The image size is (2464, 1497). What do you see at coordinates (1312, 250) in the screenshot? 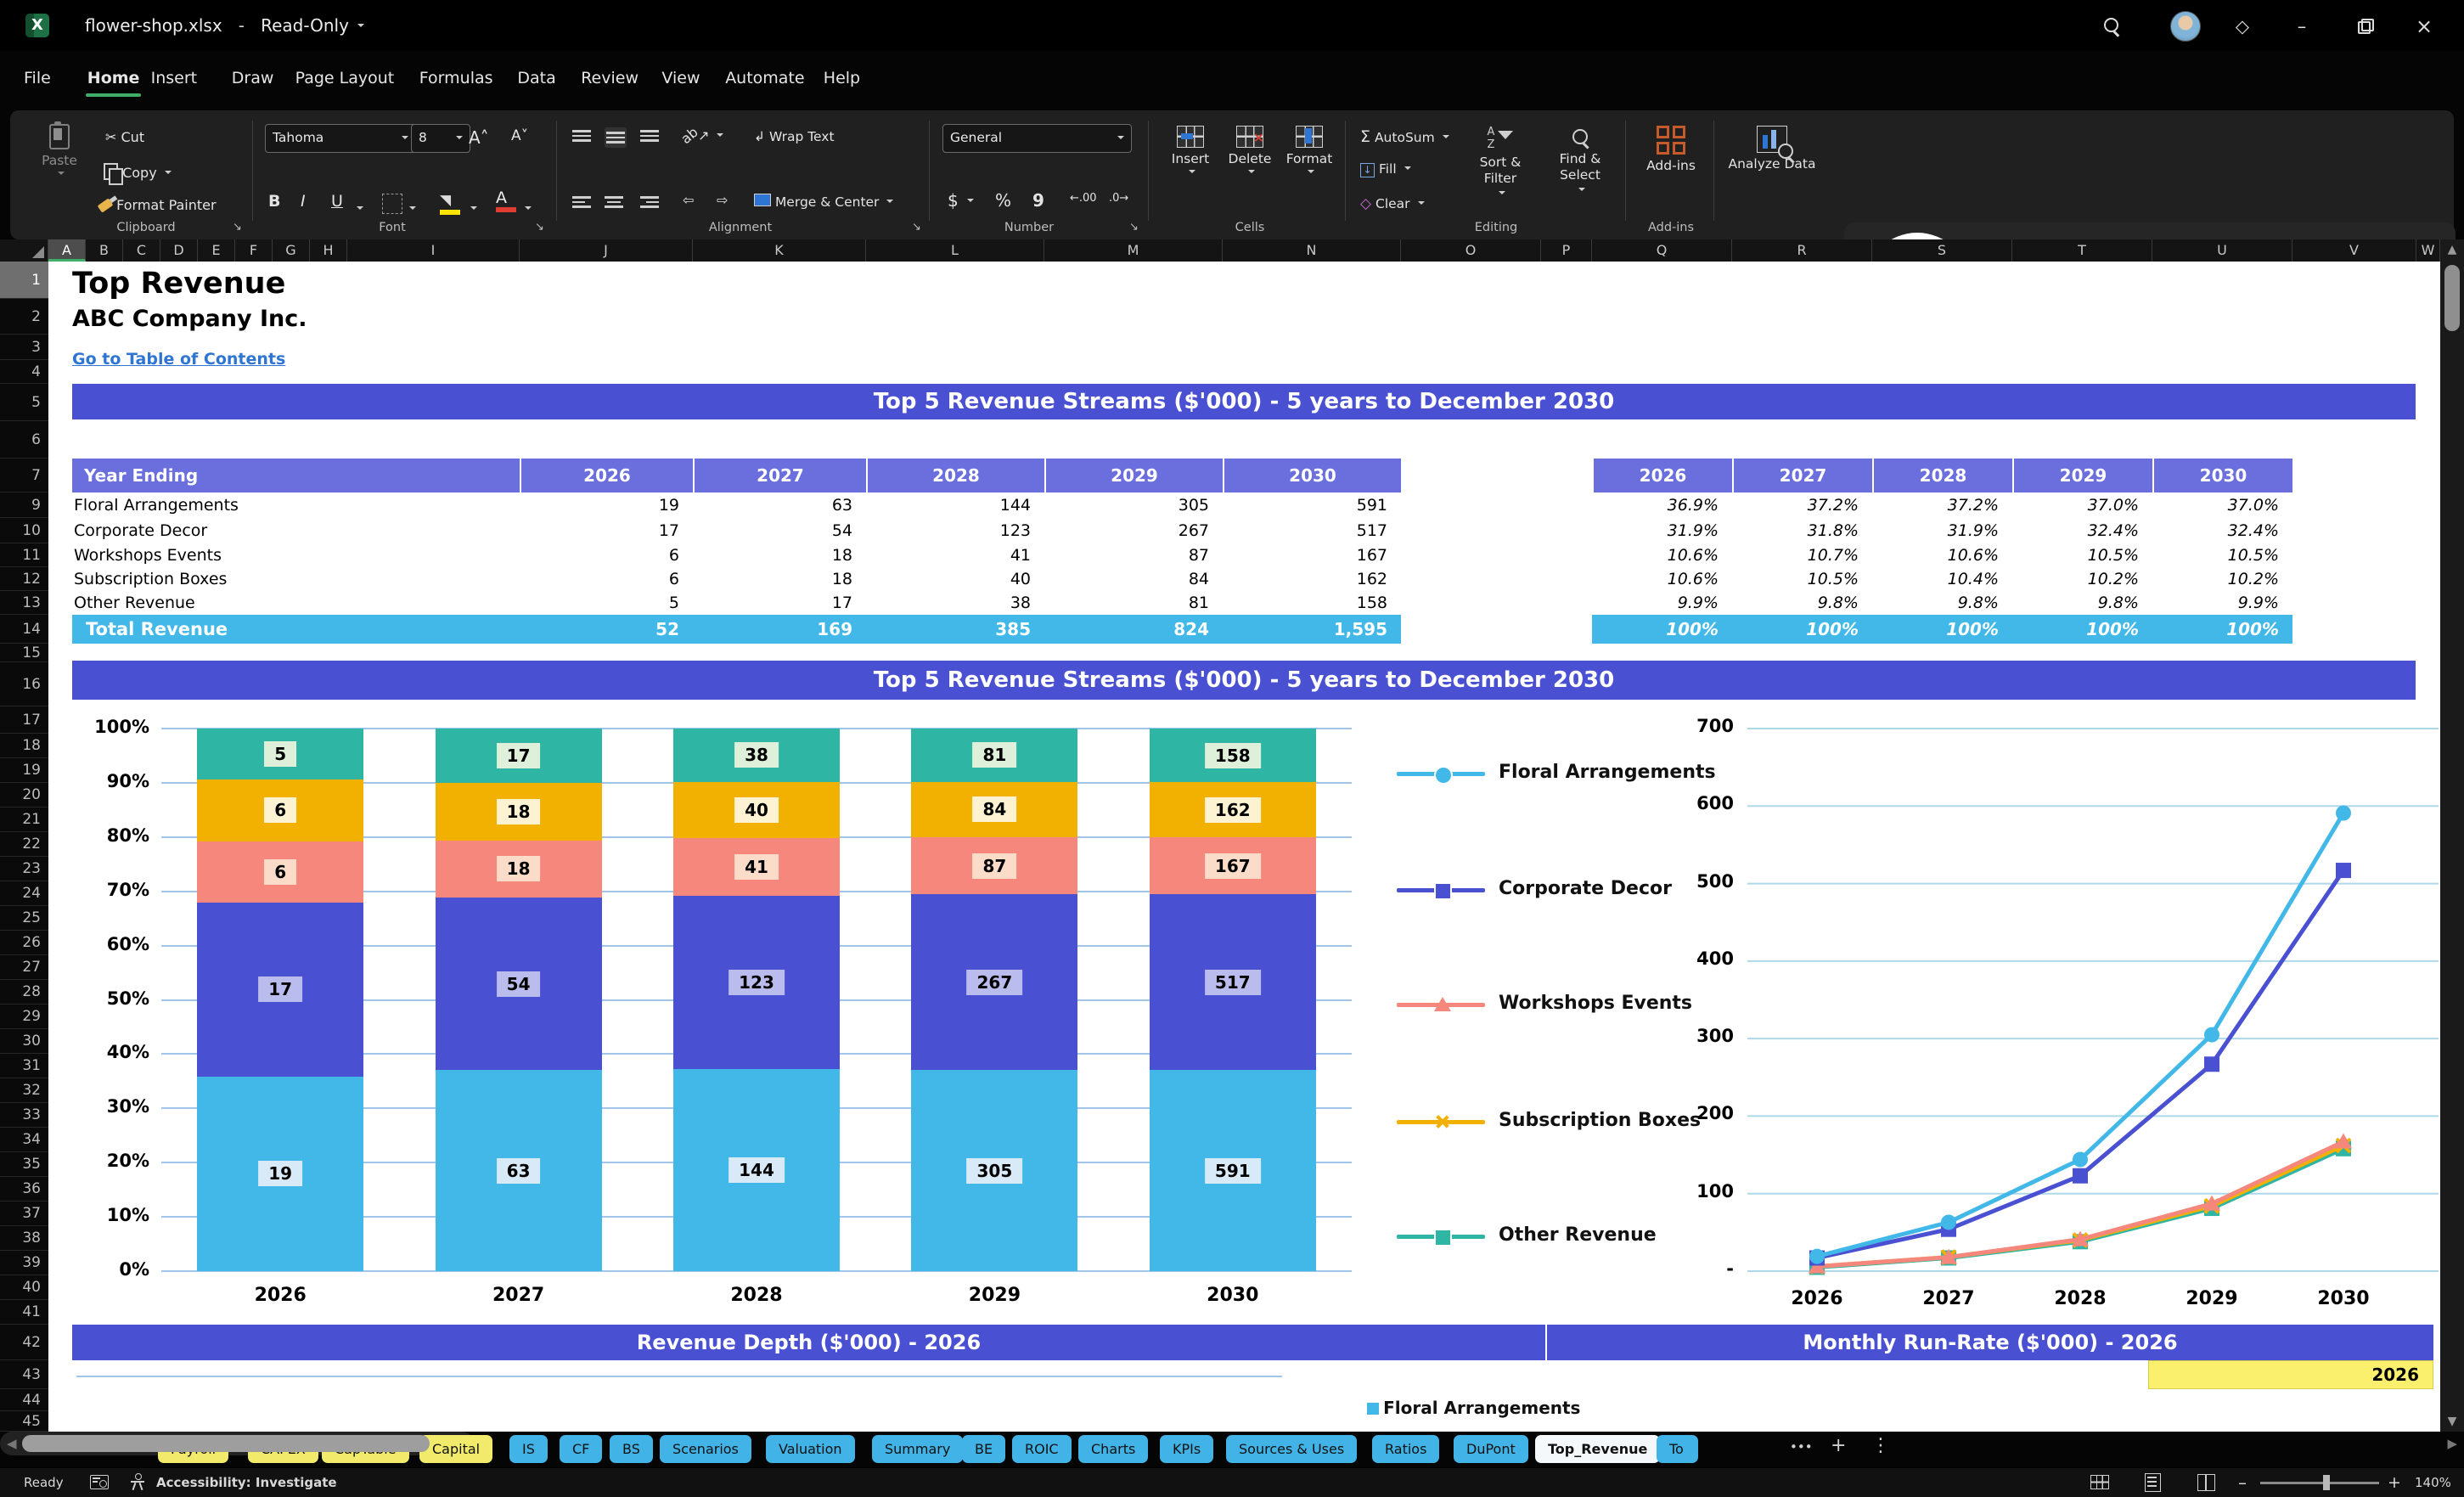
I see `column-header-N: N` at bounding box center [1312, 250].